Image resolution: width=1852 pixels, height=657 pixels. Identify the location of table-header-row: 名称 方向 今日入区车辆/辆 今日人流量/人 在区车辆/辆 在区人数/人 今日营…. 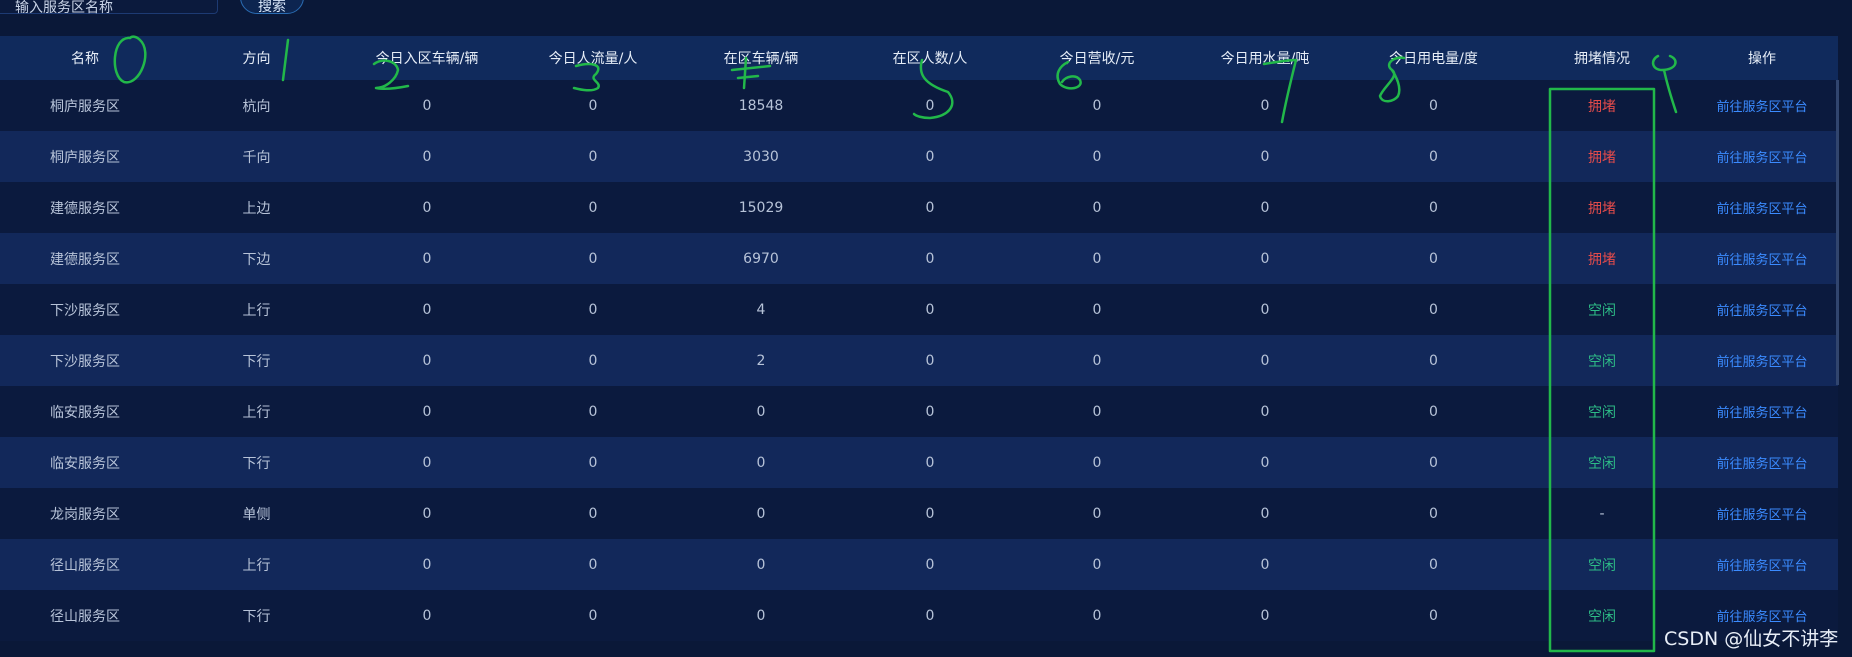
(919, 58).